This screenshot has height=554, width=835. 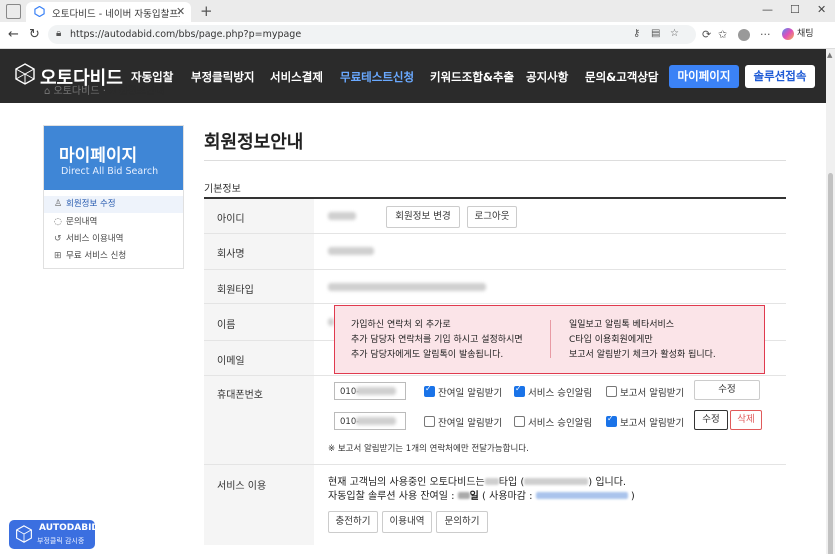 I want to click on avatar, so click(x=744, y=35).